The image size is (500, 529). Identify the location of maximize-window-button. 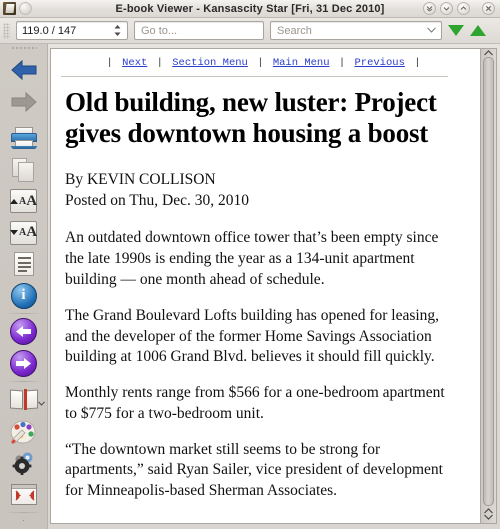
(463, 8).